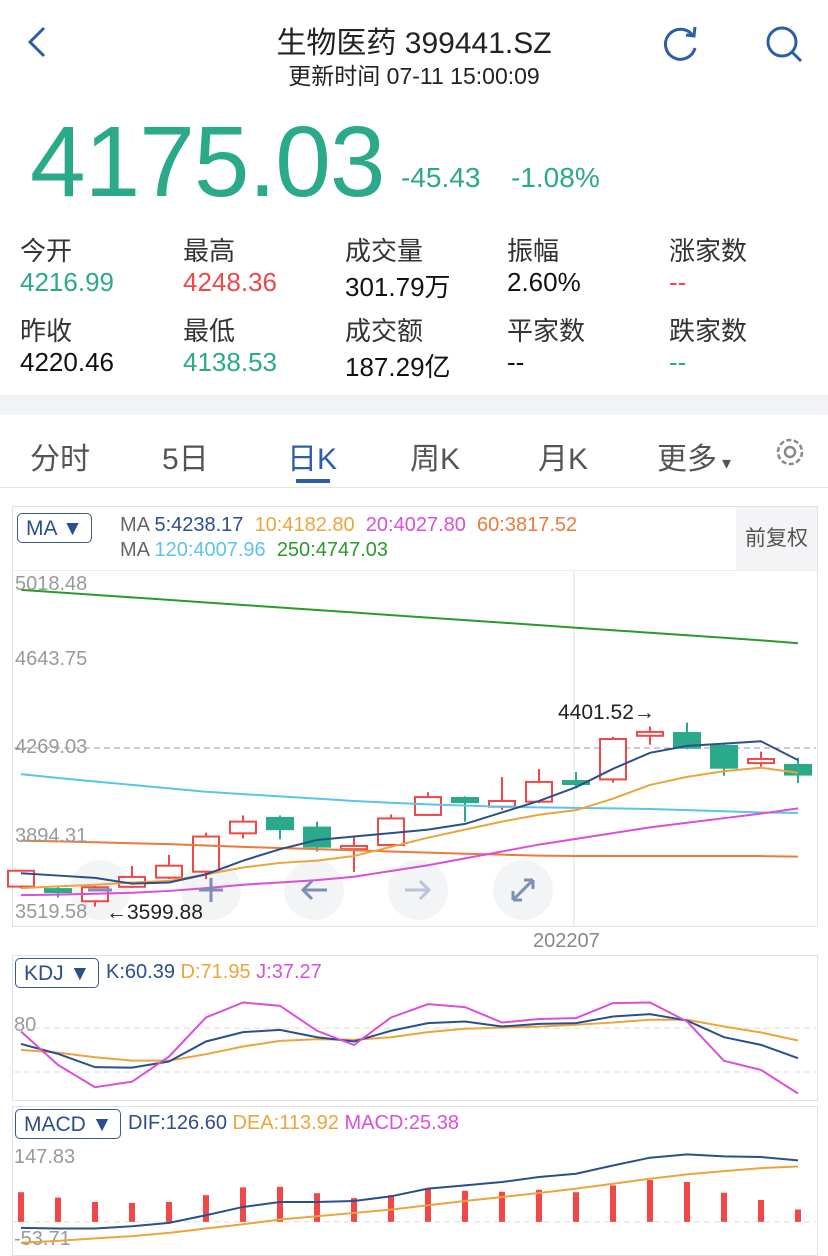 The image size is (828, 1256). Describe the element at coordinates (51, 912) in the screenshot. I see `y-axis-label: 3519.58` at that location.